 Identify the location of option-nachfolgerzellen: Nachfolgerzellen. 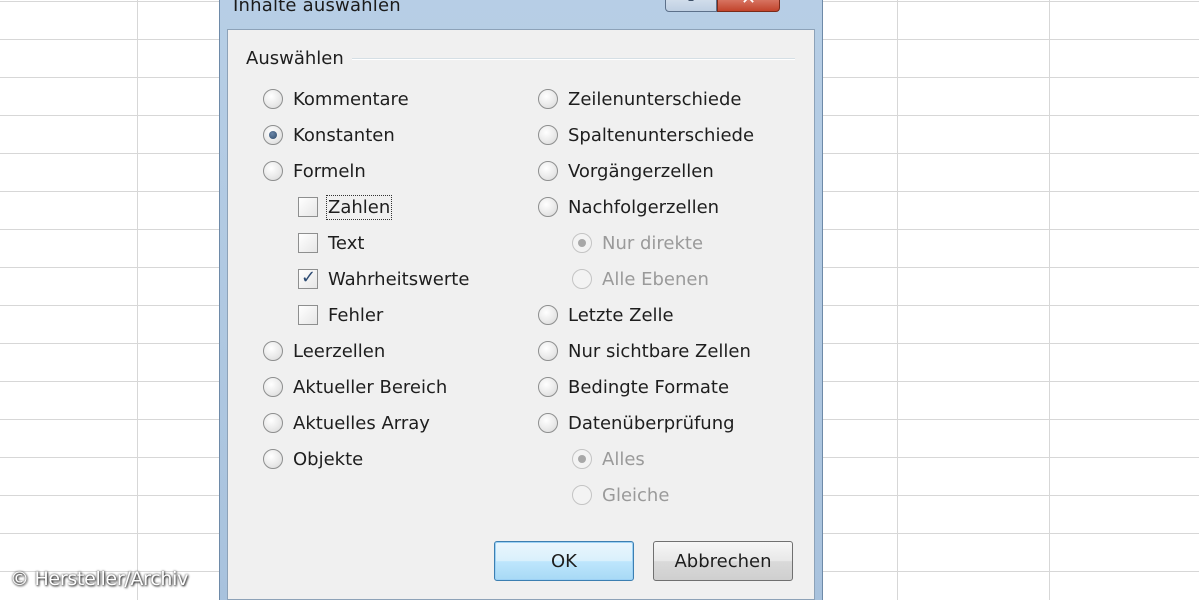
(628, 207).